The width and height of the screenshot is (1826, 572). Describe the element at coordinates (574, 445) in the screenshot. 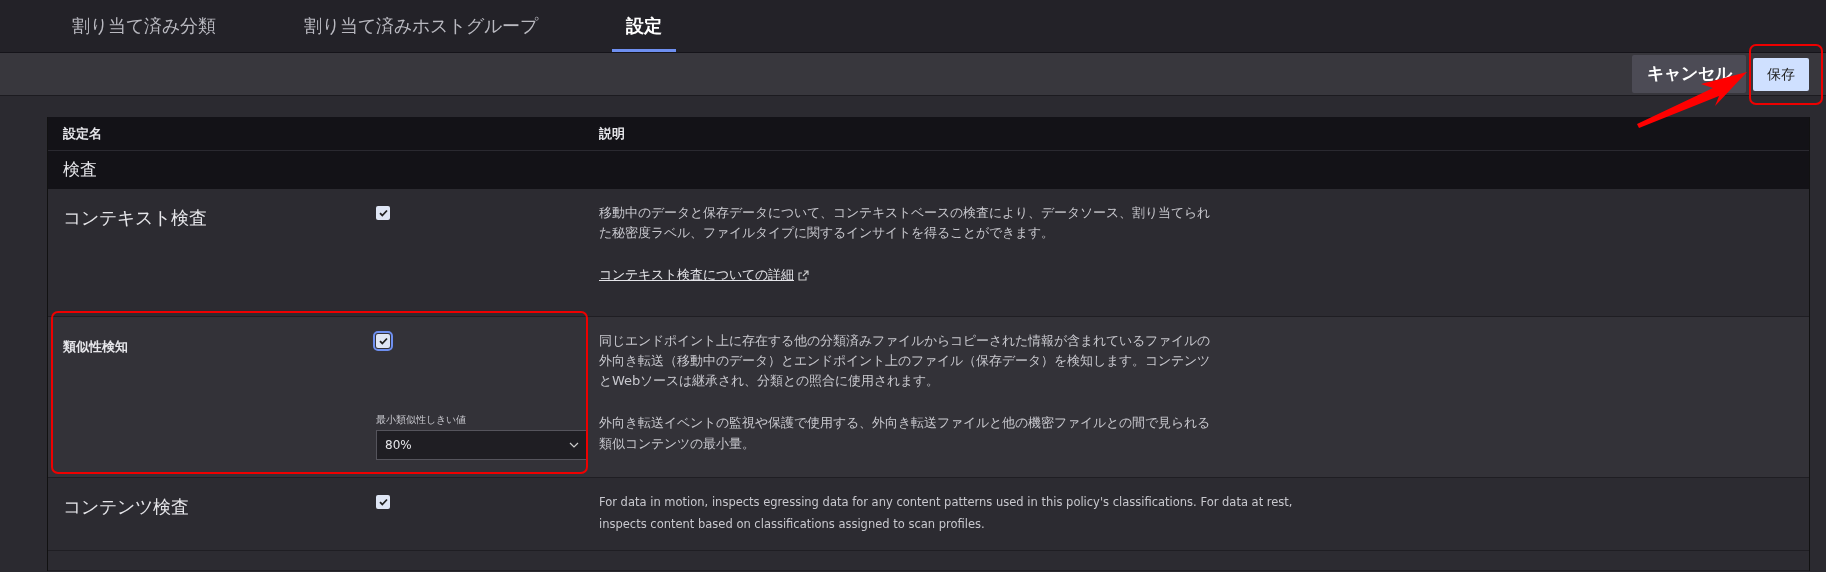

I see `chevron-down-icon` at that location.